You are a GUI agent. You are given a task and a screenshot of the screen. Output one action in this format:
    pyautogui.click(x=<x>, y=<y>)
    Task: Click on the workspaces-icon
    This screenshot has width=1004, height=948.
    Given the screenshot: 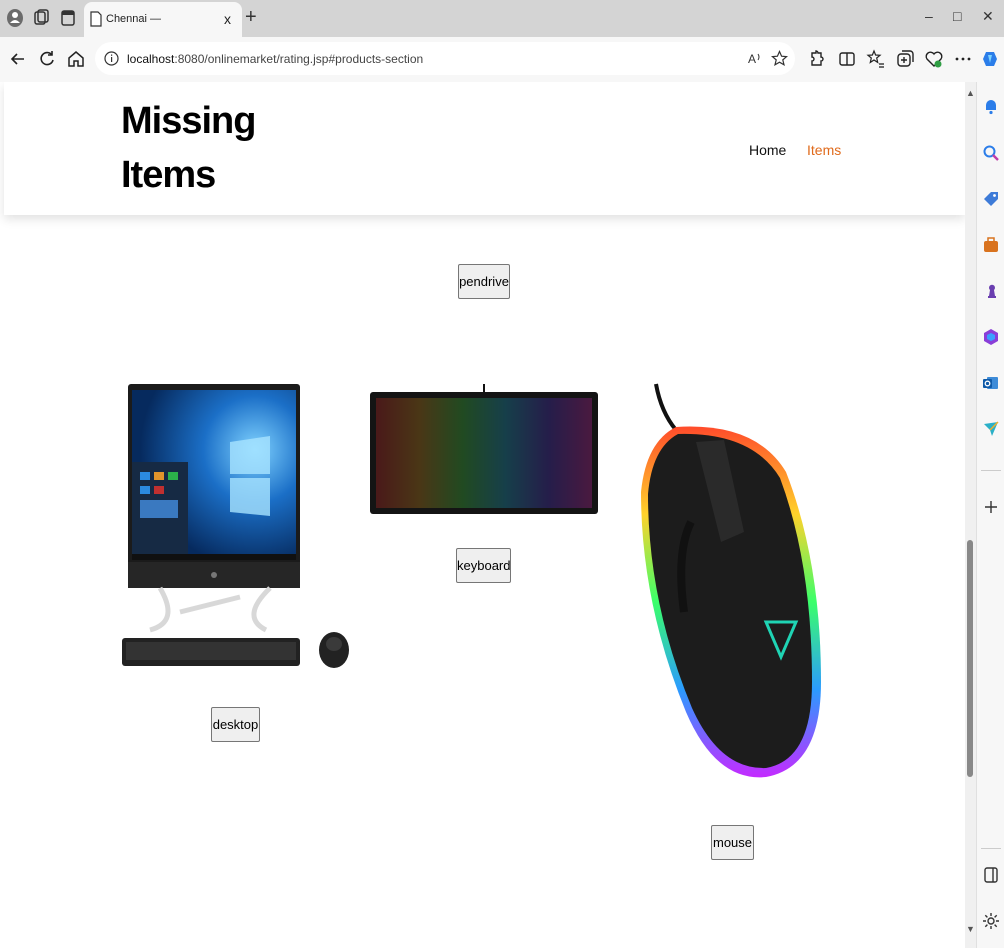 What is the action you would take?
    pyautogui.click(x=41, y=18)
    